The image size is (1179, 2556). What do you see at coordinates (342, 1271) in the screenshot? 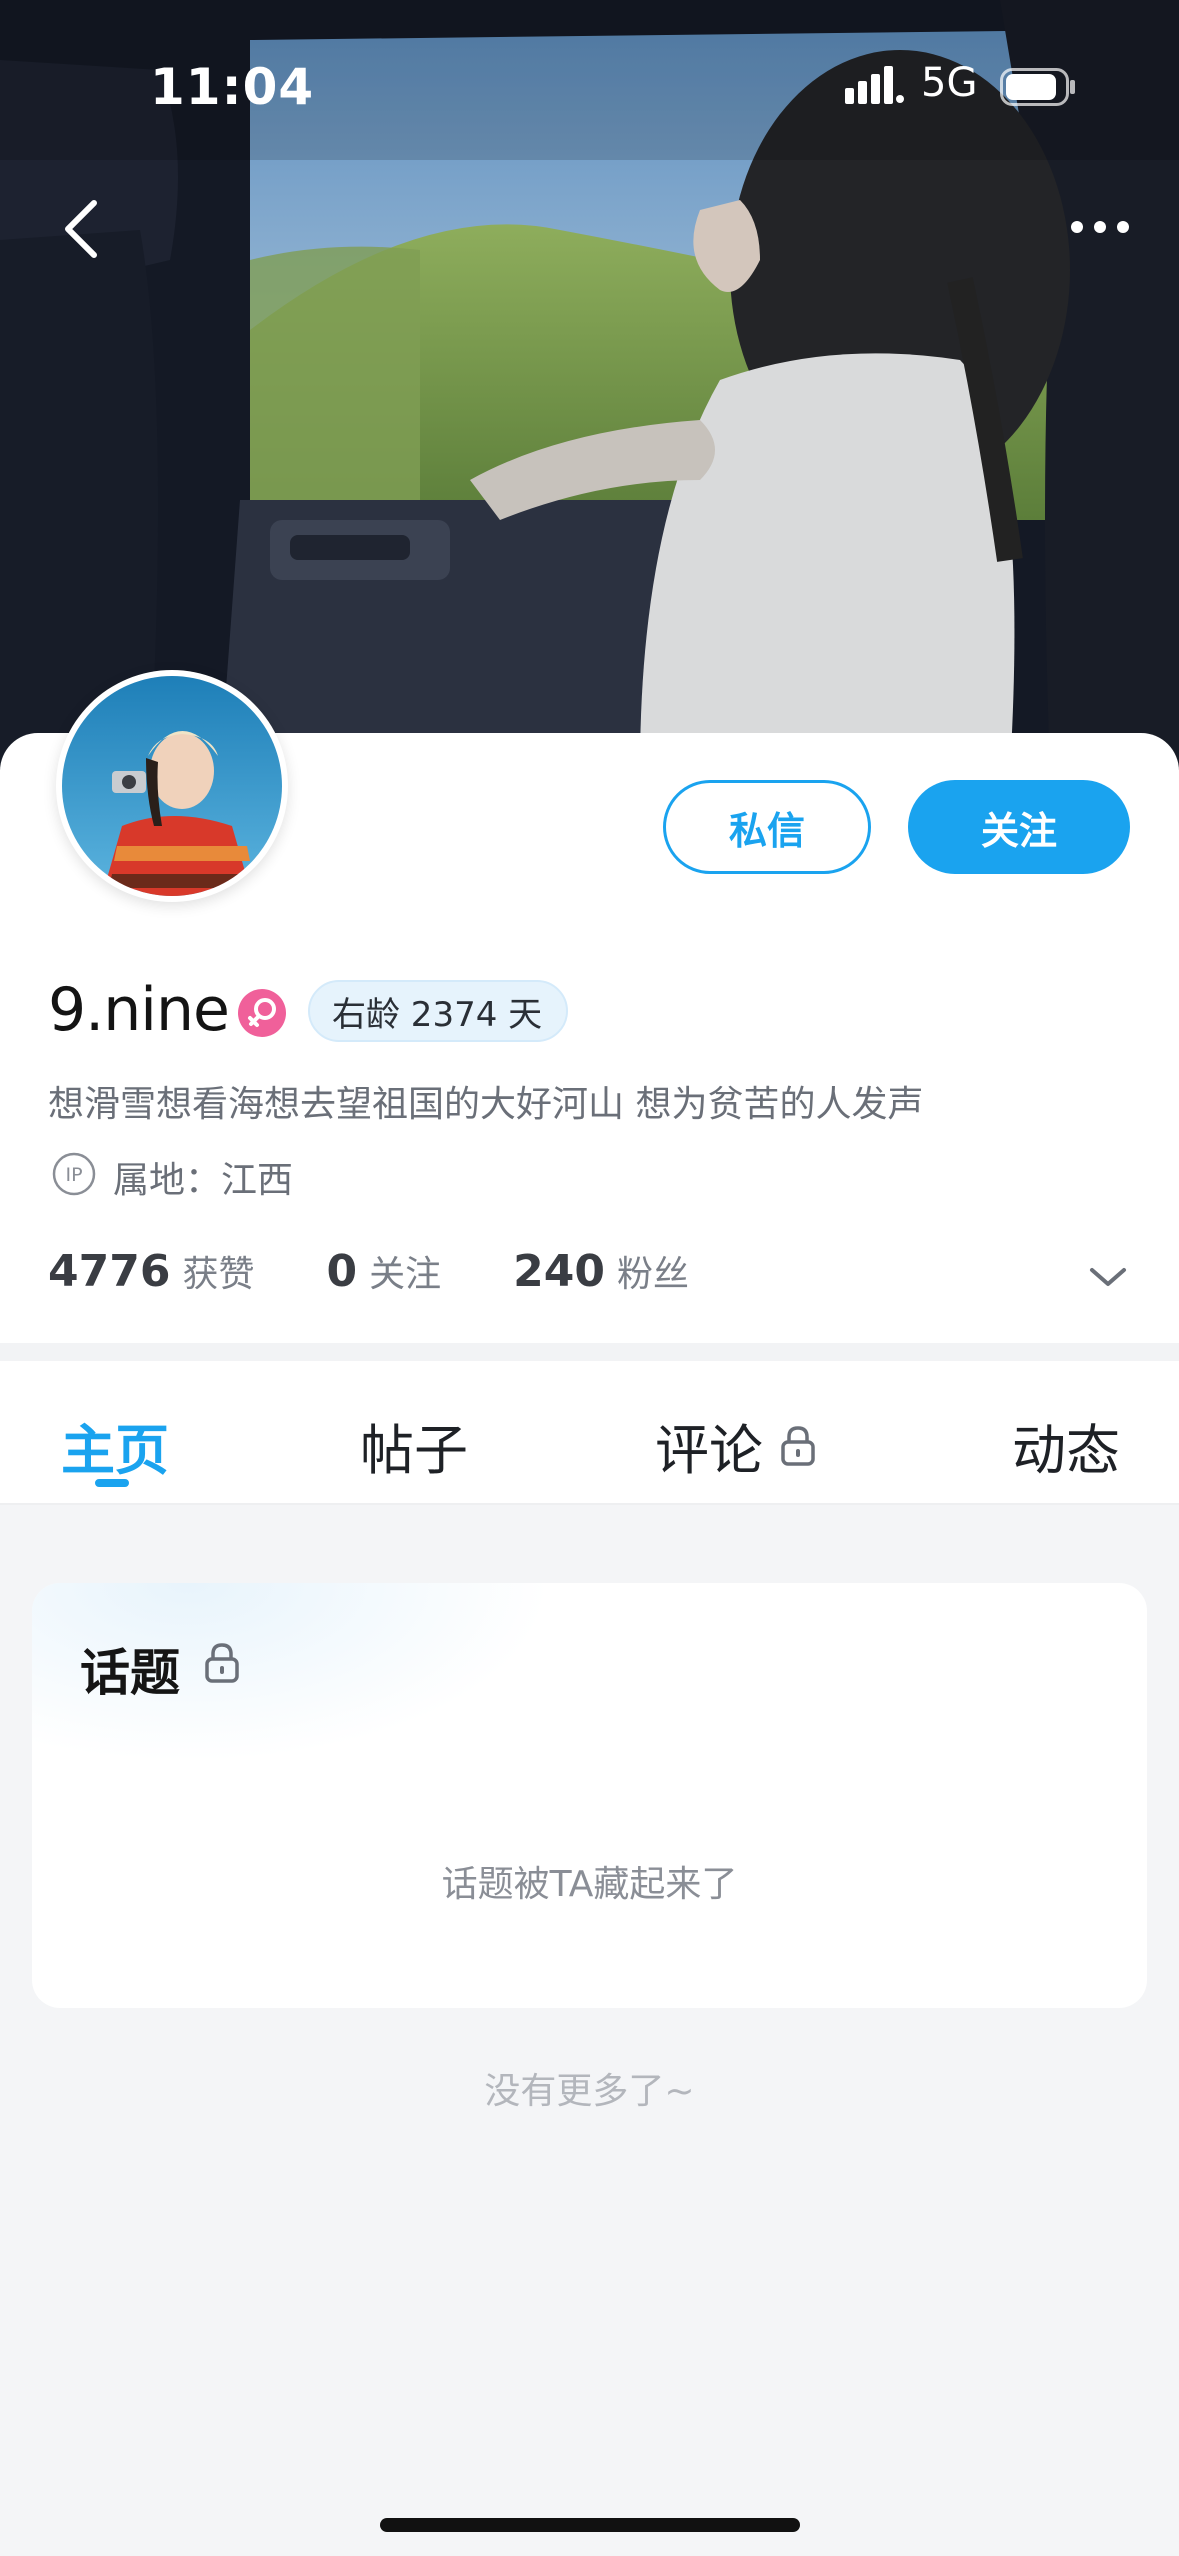
I see `stat-following-value: 0` at bounding box center [342, 1271].